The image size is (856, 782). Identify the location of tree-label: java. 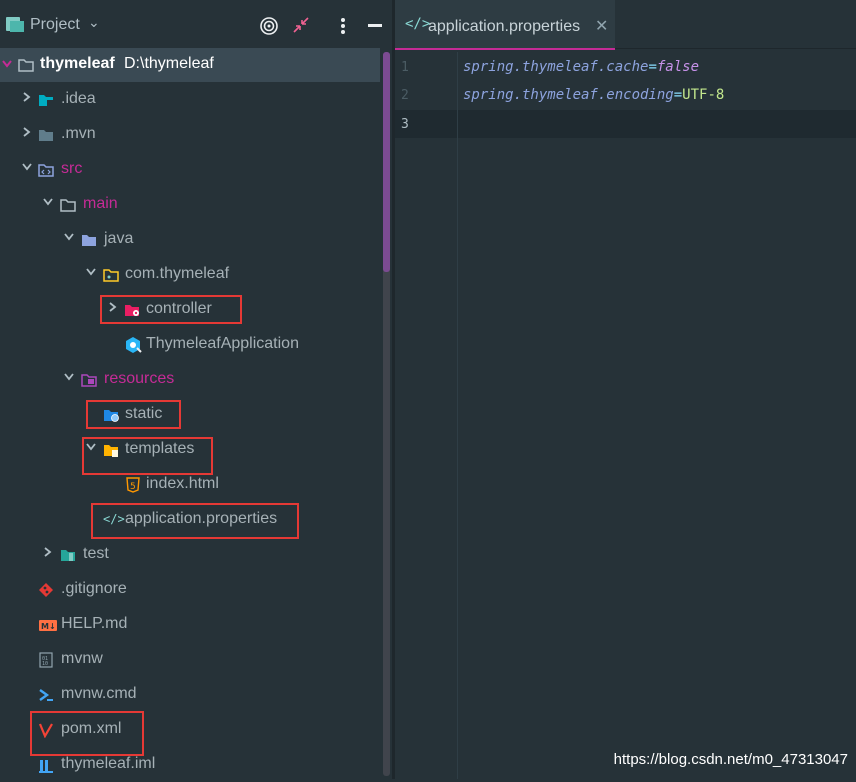
(119, 238).